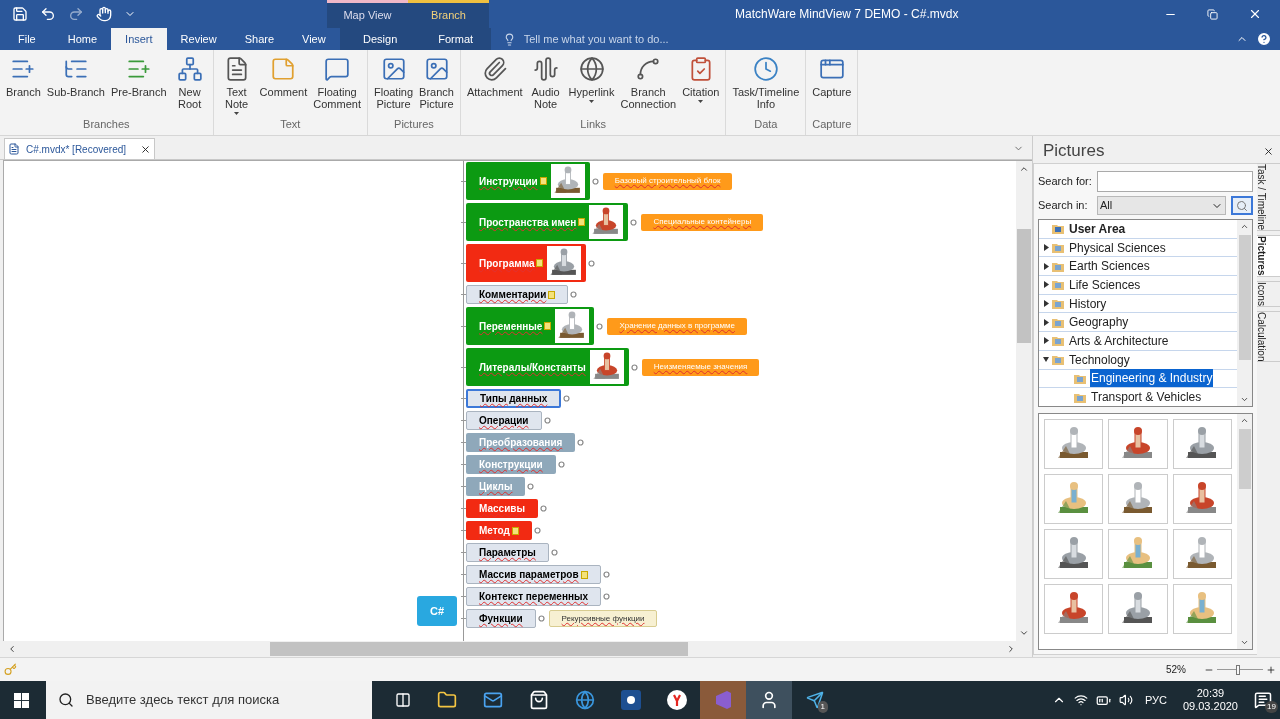 This screenshot has height=719, width=1280. I want to click on side-tab: Task / Timeline, so click(1268, 197).